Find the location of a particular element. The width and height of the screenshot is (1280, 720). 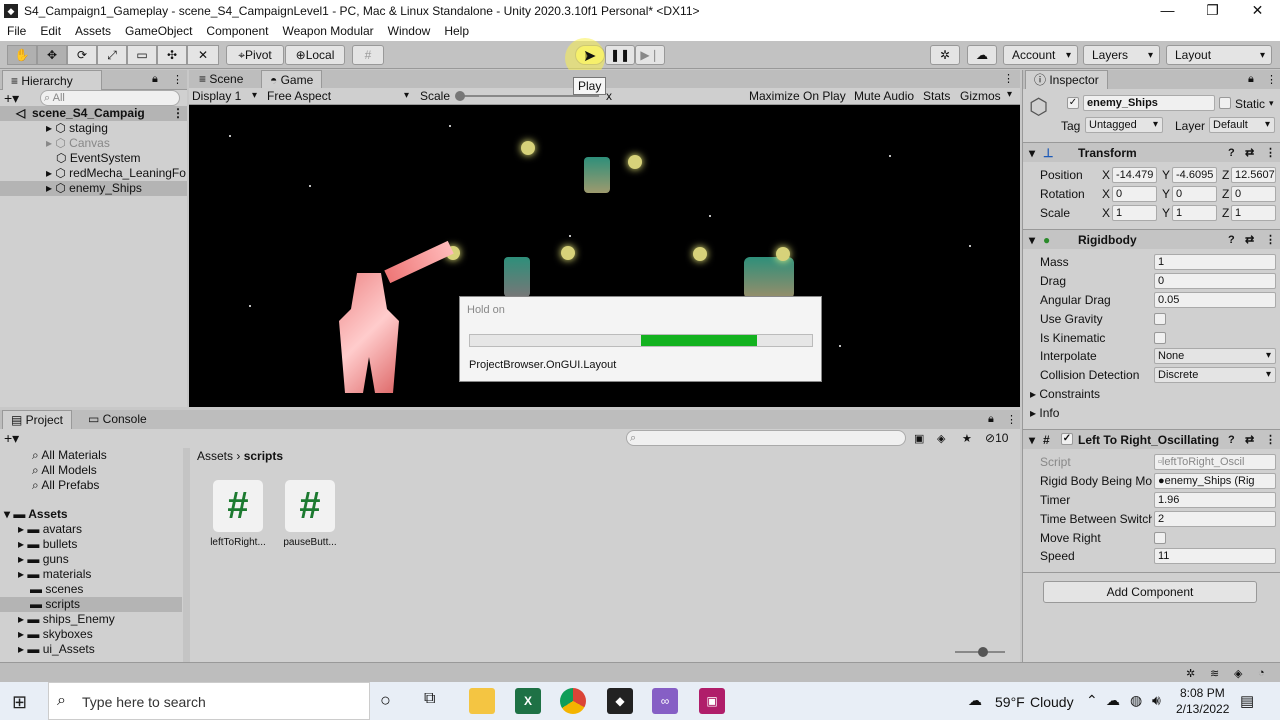

move-right-checkbox is located at coordinates (1160, 538).